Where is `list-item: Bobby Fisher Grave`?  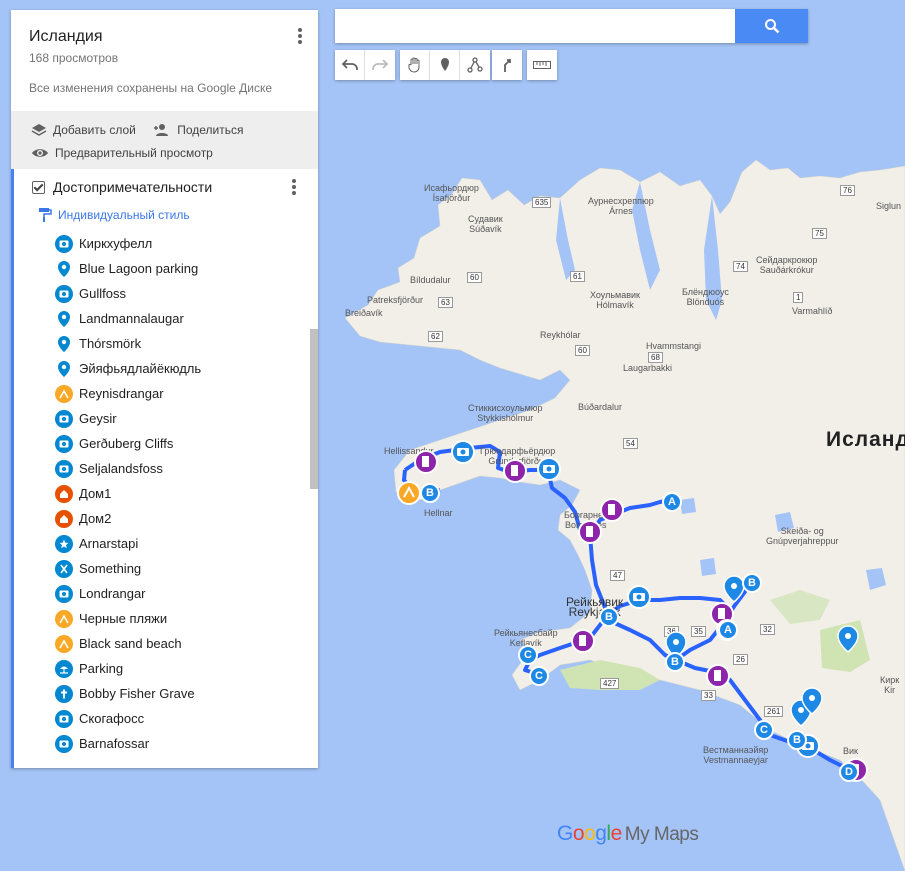 list-item: Bobby Fisher Grave is located at coordinates (166, 693).